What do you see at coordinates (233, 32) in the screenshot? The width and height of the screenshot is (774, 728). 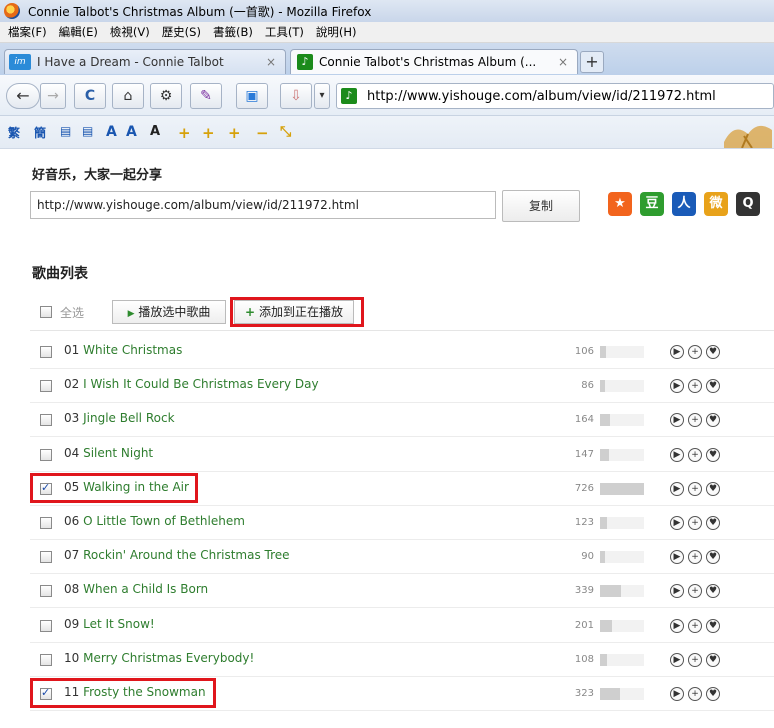 I see `menu-bookmarks: 書籤(B)` at bounding box center [233, 32].